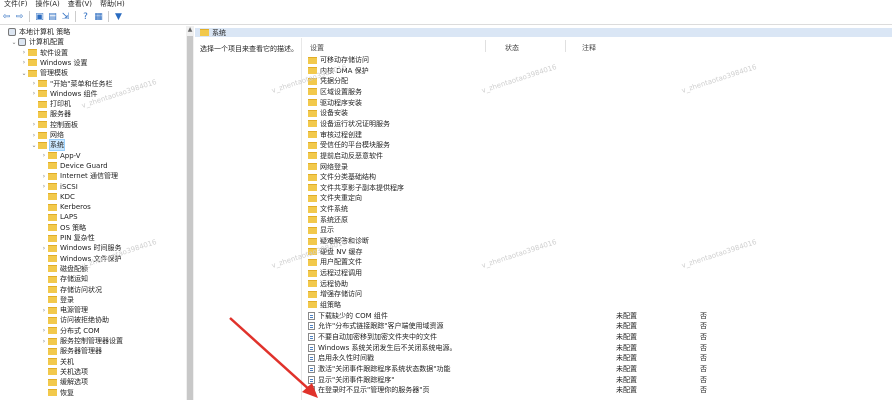  I want to click on annotation-arrow, so click(273, 357).